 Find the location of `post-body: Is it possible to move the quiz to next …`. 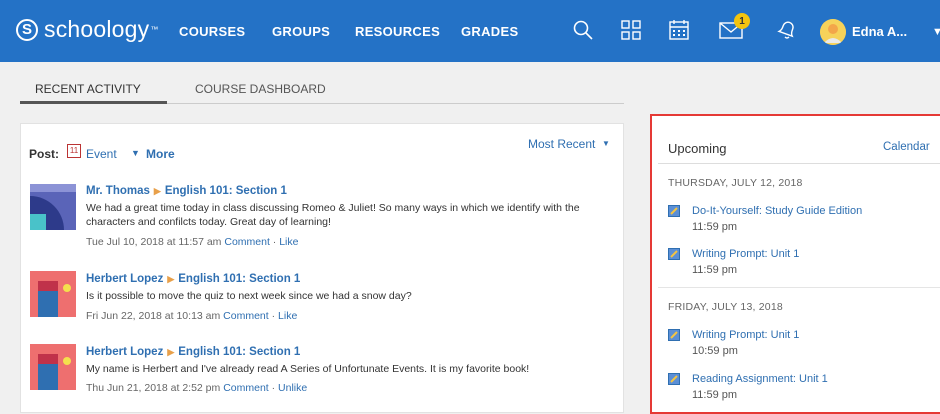

post-body: Is it possible to move the quiz to next … is located at coordinates (249, 296).